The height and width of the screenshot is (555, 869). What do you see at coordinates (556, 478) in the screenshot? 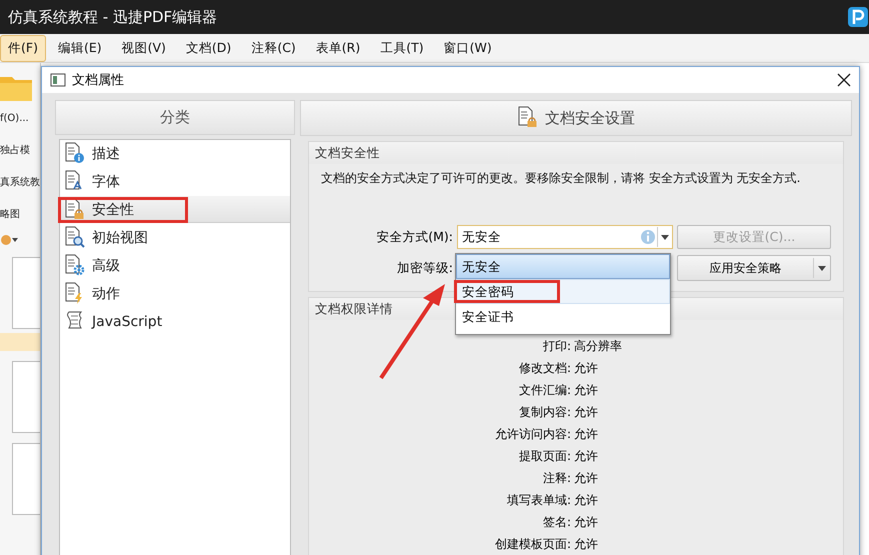
I see `permission-label: 注释:` at bounding box center [556, 478].